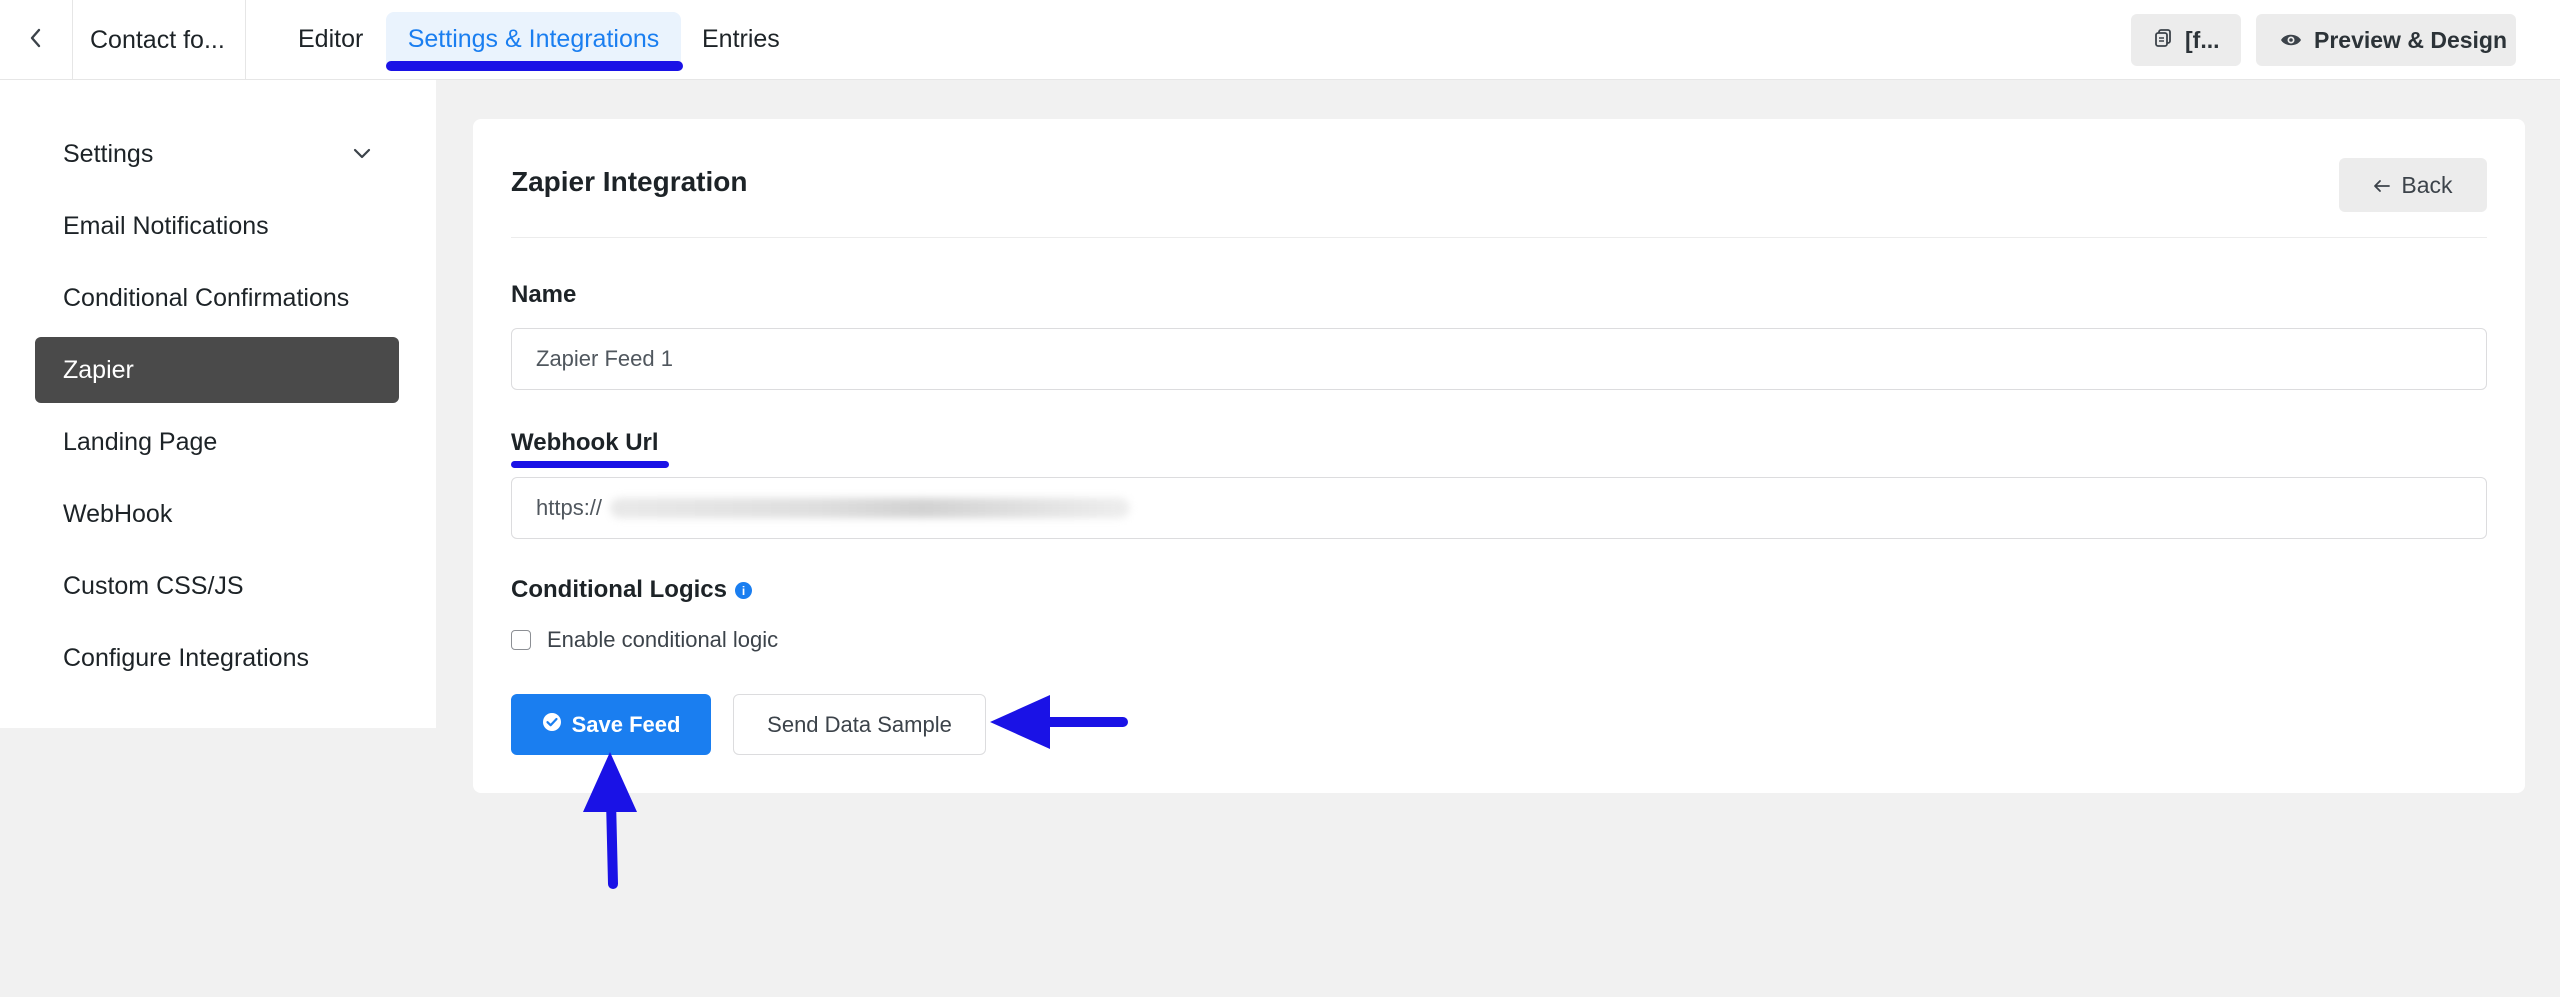  Describe the element at coordinates (217, 442) in the screenshot. I see `sidebar-item-landing-page: Landing Page` at that location.